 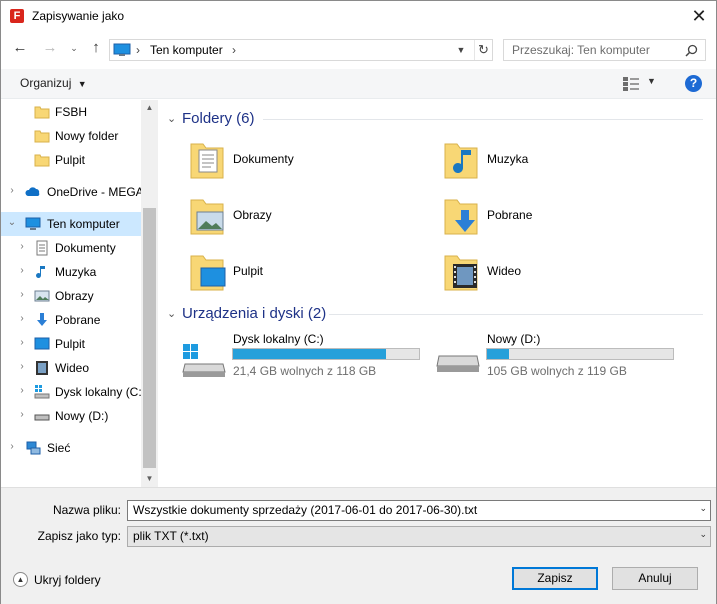 What do you see at coordinates (419, 536) in the screenshot?
I see `file-type-select: plik TXT (*.txt) ⌄` at bounding box center [419, 536].